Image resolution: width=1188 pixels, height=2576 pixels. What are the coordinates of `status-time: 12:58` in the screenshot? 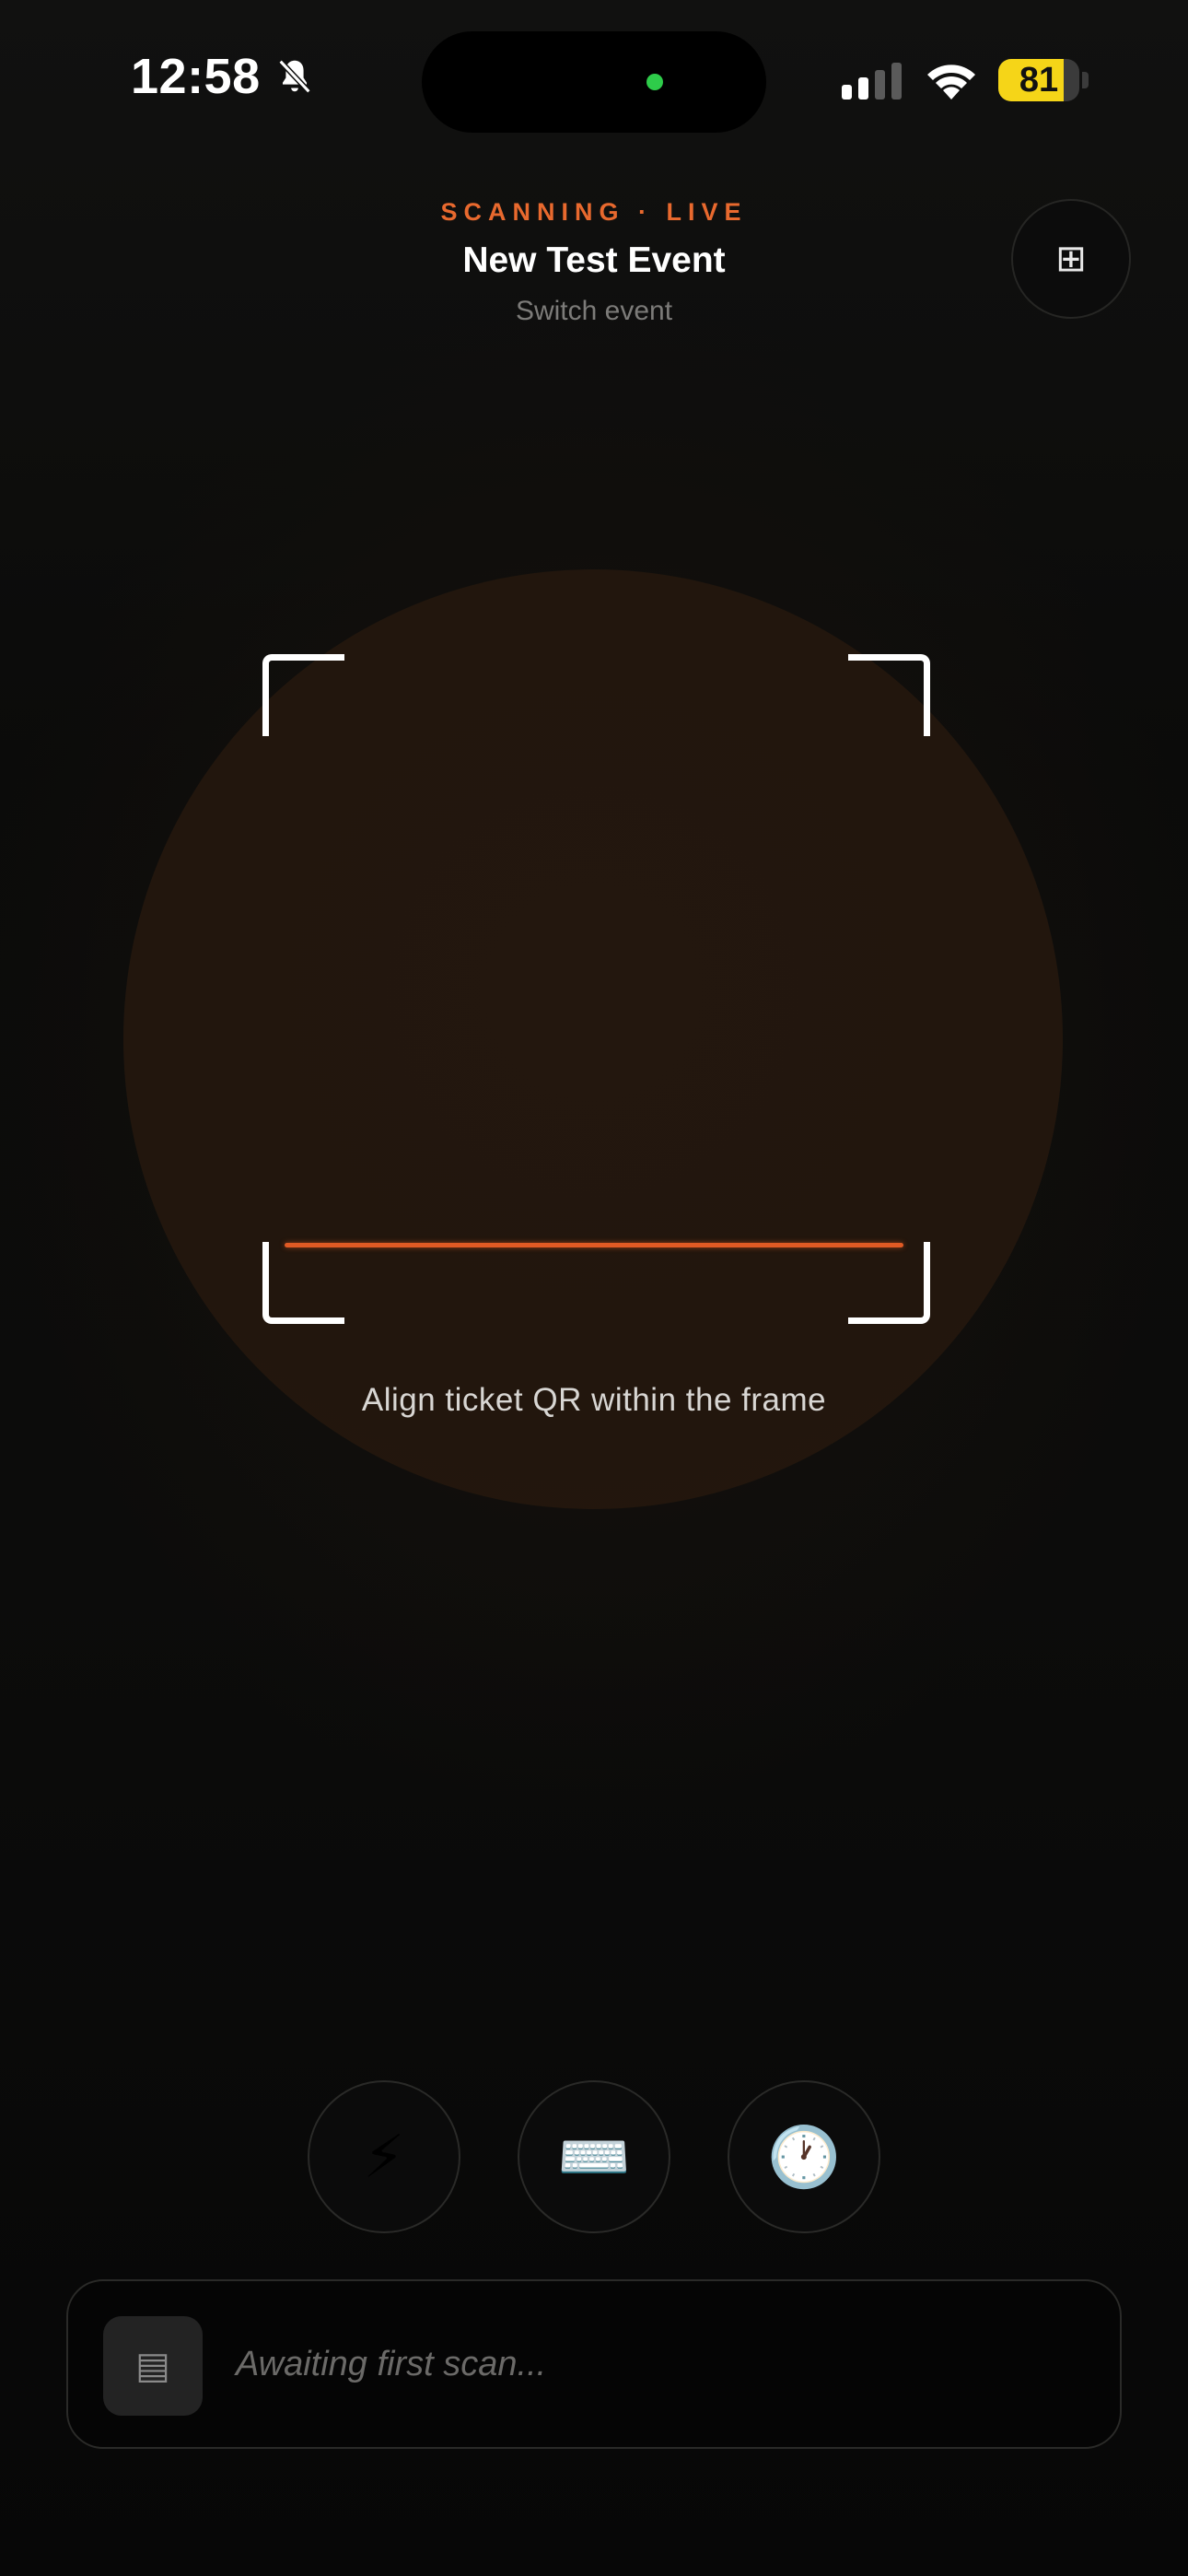 It's located at (223, 76).